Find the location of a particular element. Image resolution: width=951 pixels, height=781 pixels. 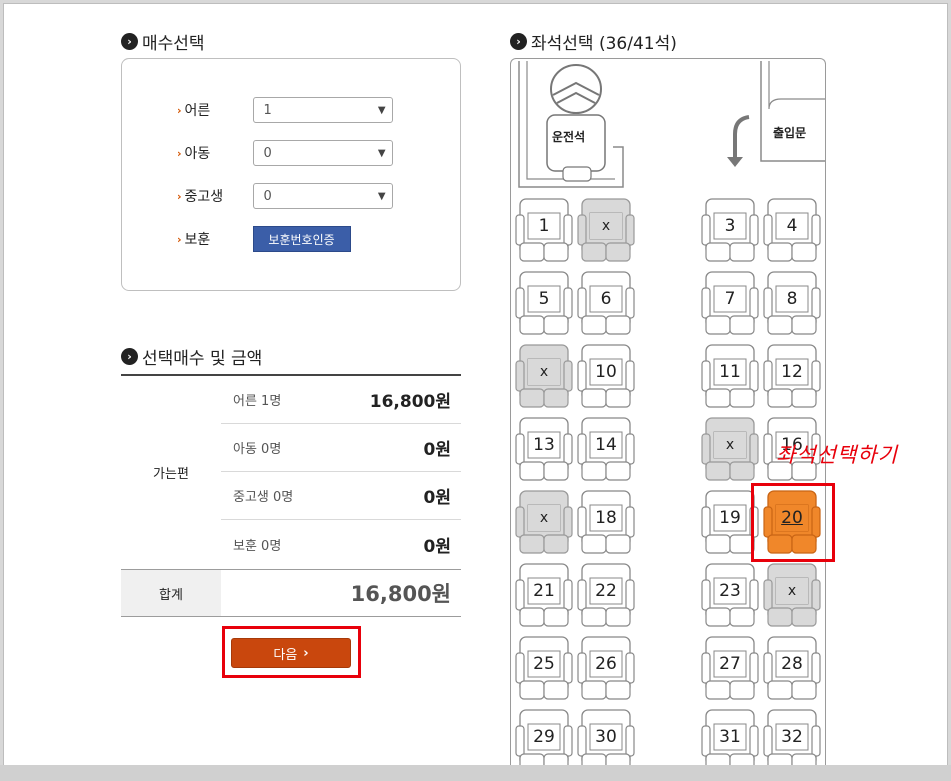

seat-number: 8 is located at coordinates (792, 299).